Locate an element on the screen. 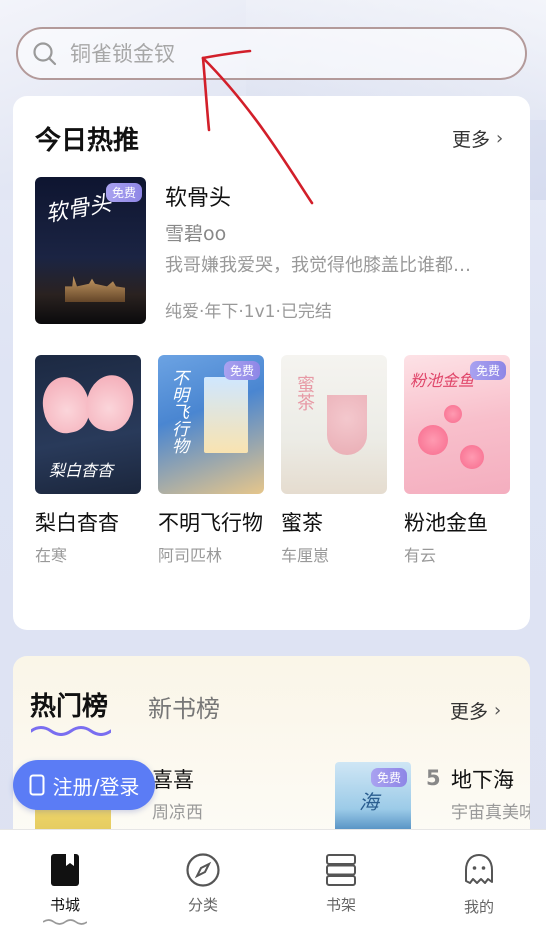  rank-book-title: 喜喜 is located at coordinates (173, 779).